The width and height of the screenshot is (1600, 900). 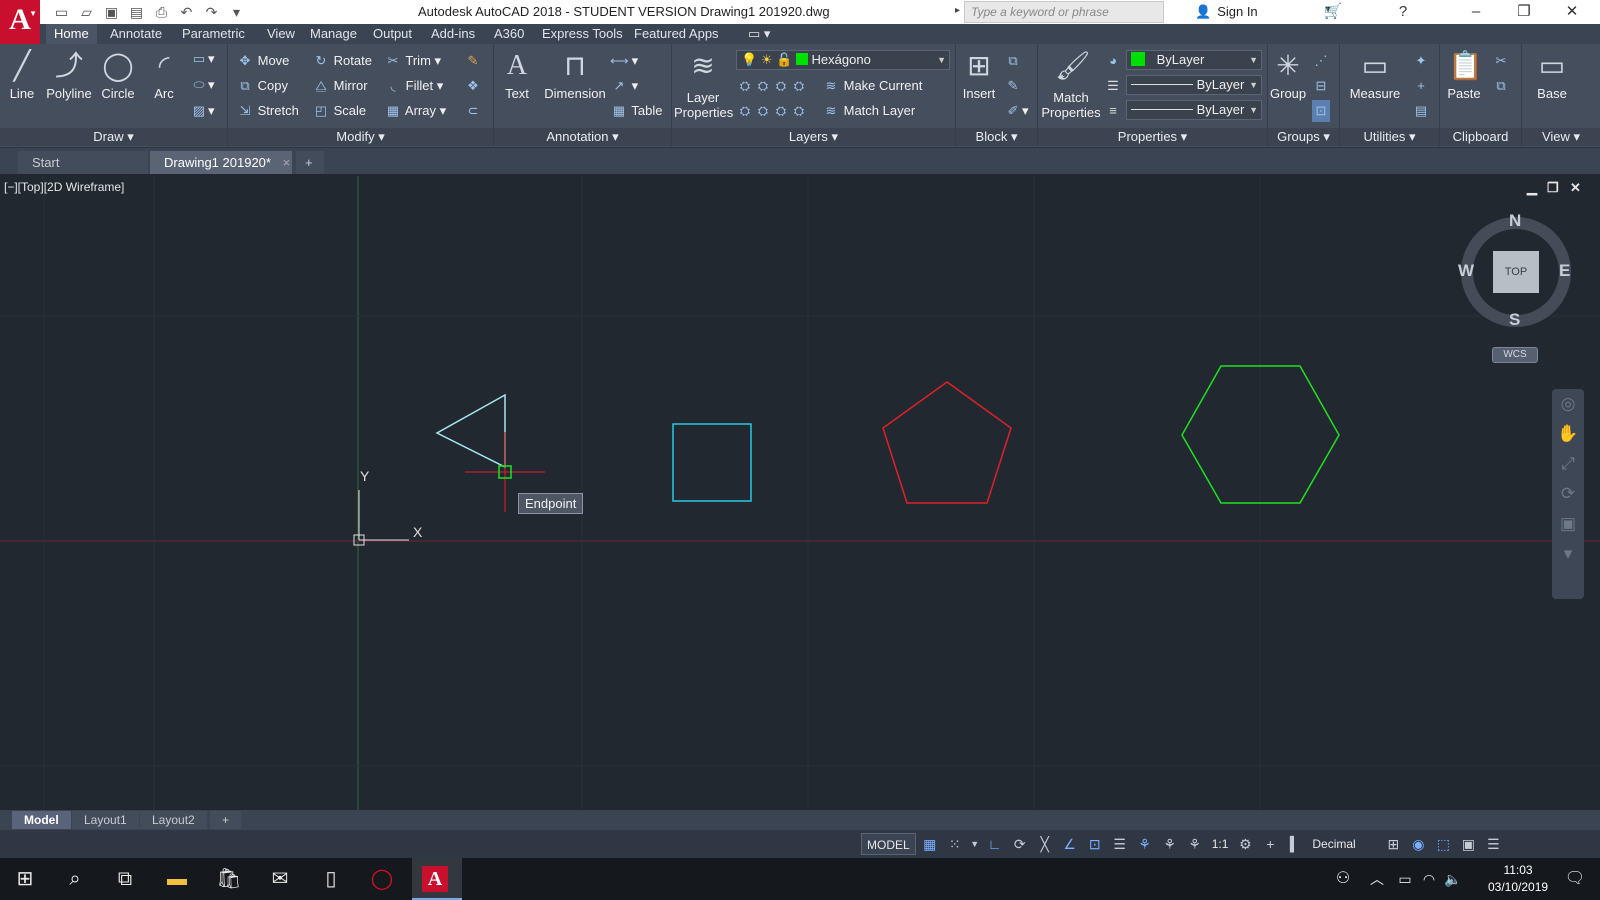 I want to click on ribbon-options-icon: ▭ ▾, so click(x=759, y=34).